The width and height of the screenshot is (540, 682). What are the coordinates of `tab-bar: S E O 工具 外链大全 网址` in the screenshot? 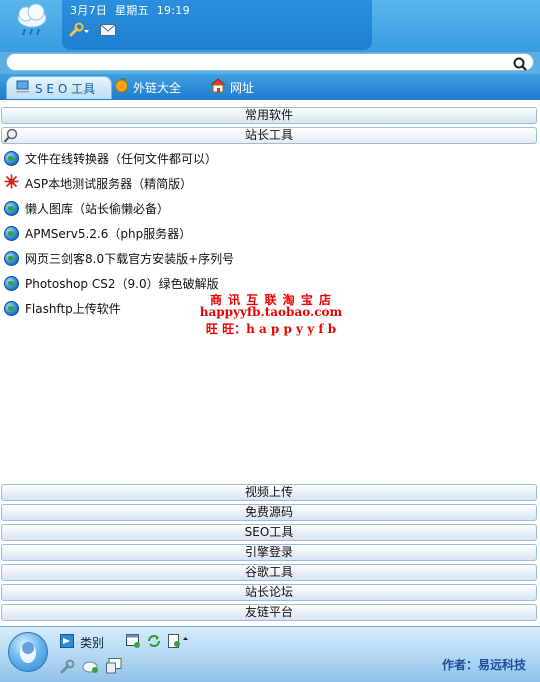 It's located at (270, 87).